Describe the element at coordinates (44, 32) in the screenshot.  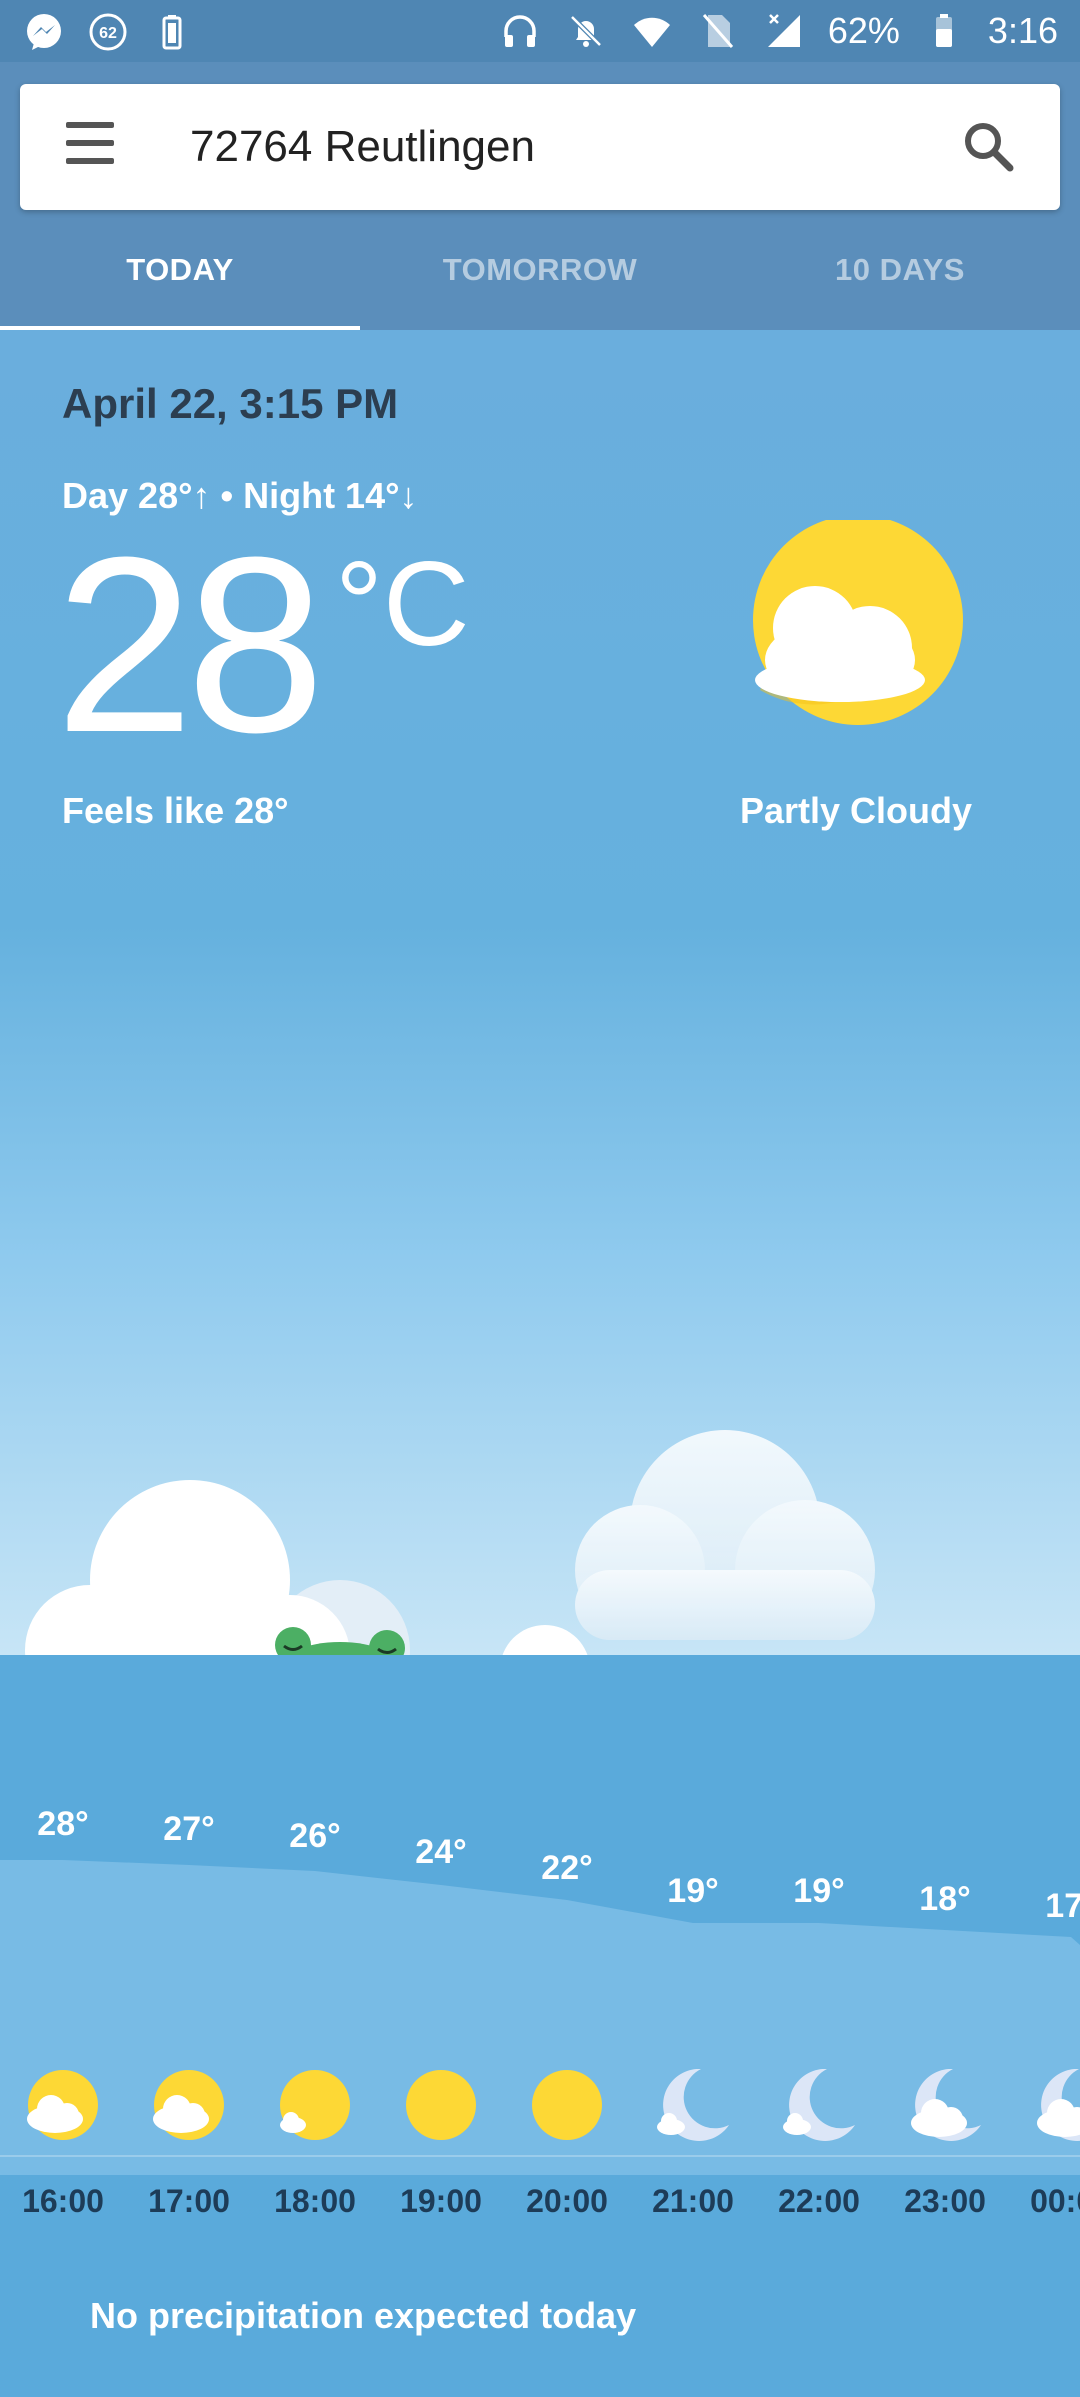
I see `messenger-icon` at that location.